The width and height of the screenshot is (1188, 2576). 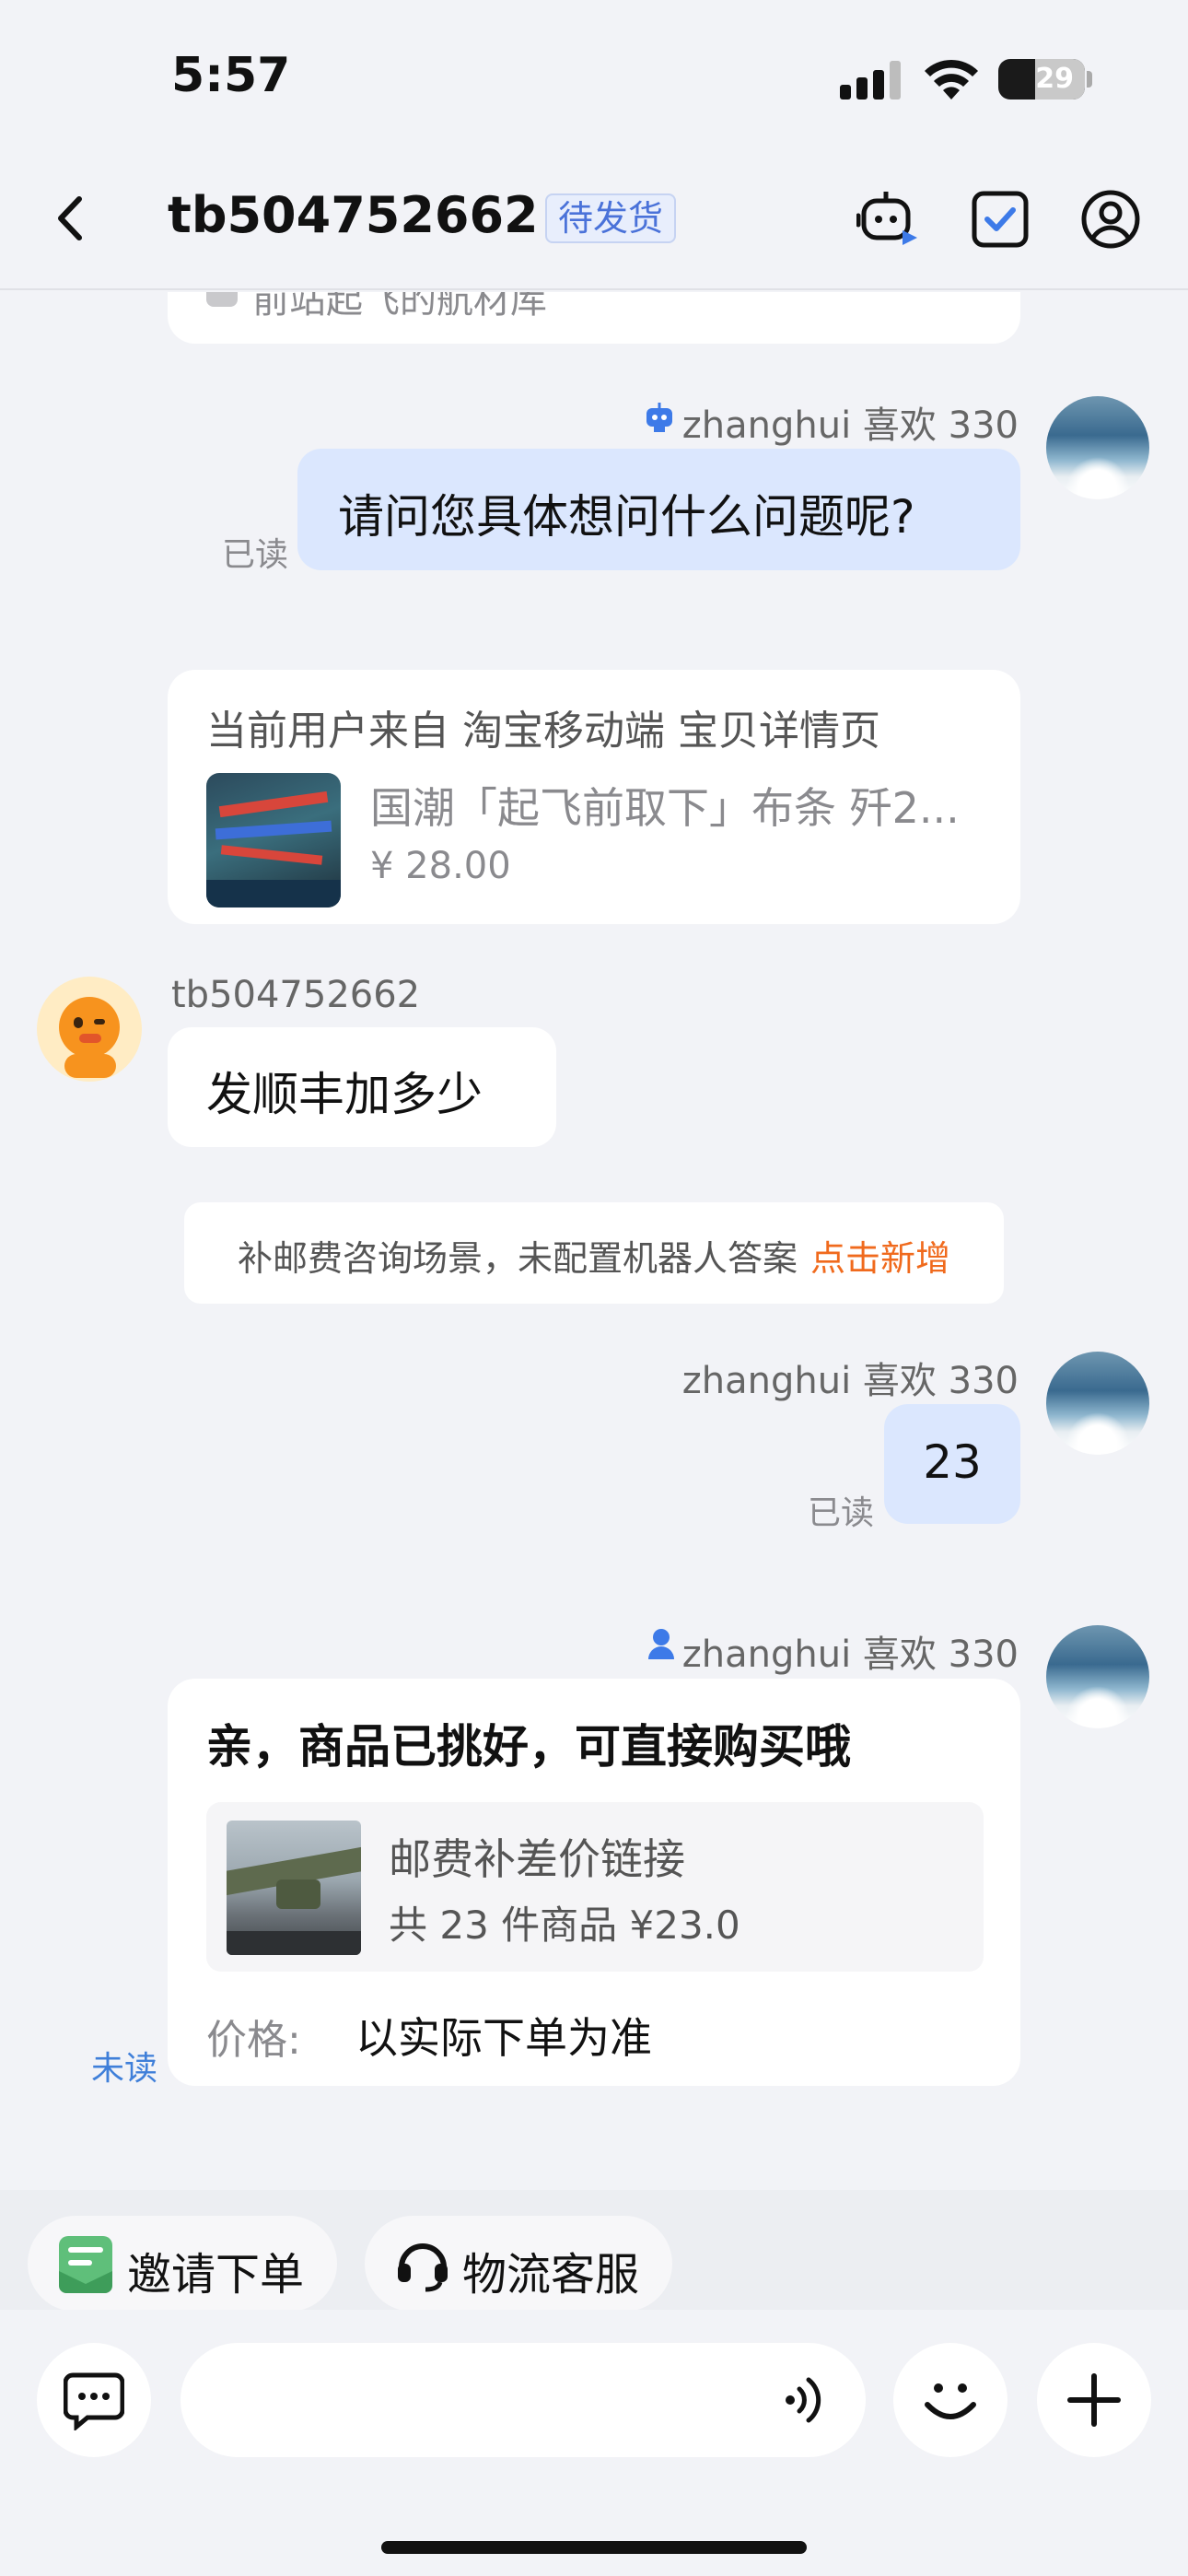 What do you see at coordinates (85, 2264) in the screenshot?
I see `order-invite-icon` at bounding box center [85, 2264].